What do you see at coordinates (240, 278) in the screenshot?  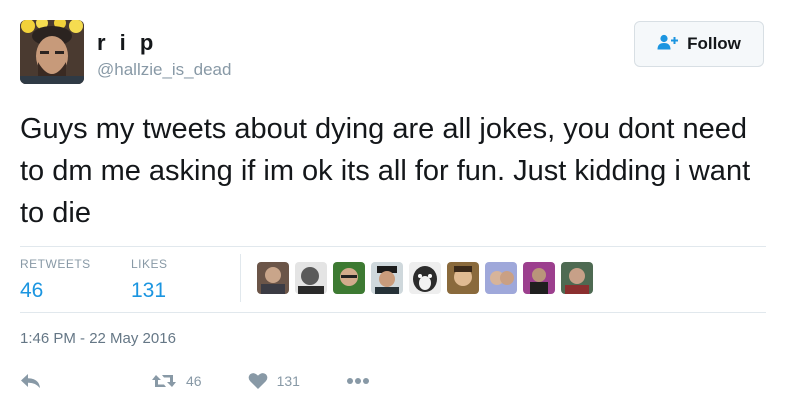 I see `stats-separator` at bounding box center [240, 278].